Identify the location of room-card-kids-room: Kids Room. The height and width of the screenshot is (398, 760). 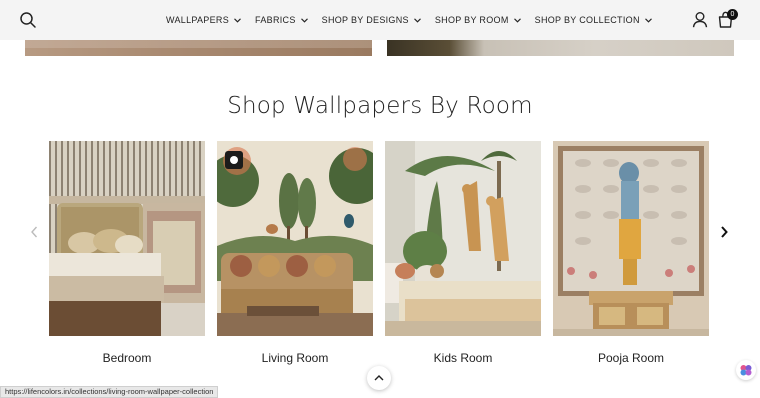
(463, 253).